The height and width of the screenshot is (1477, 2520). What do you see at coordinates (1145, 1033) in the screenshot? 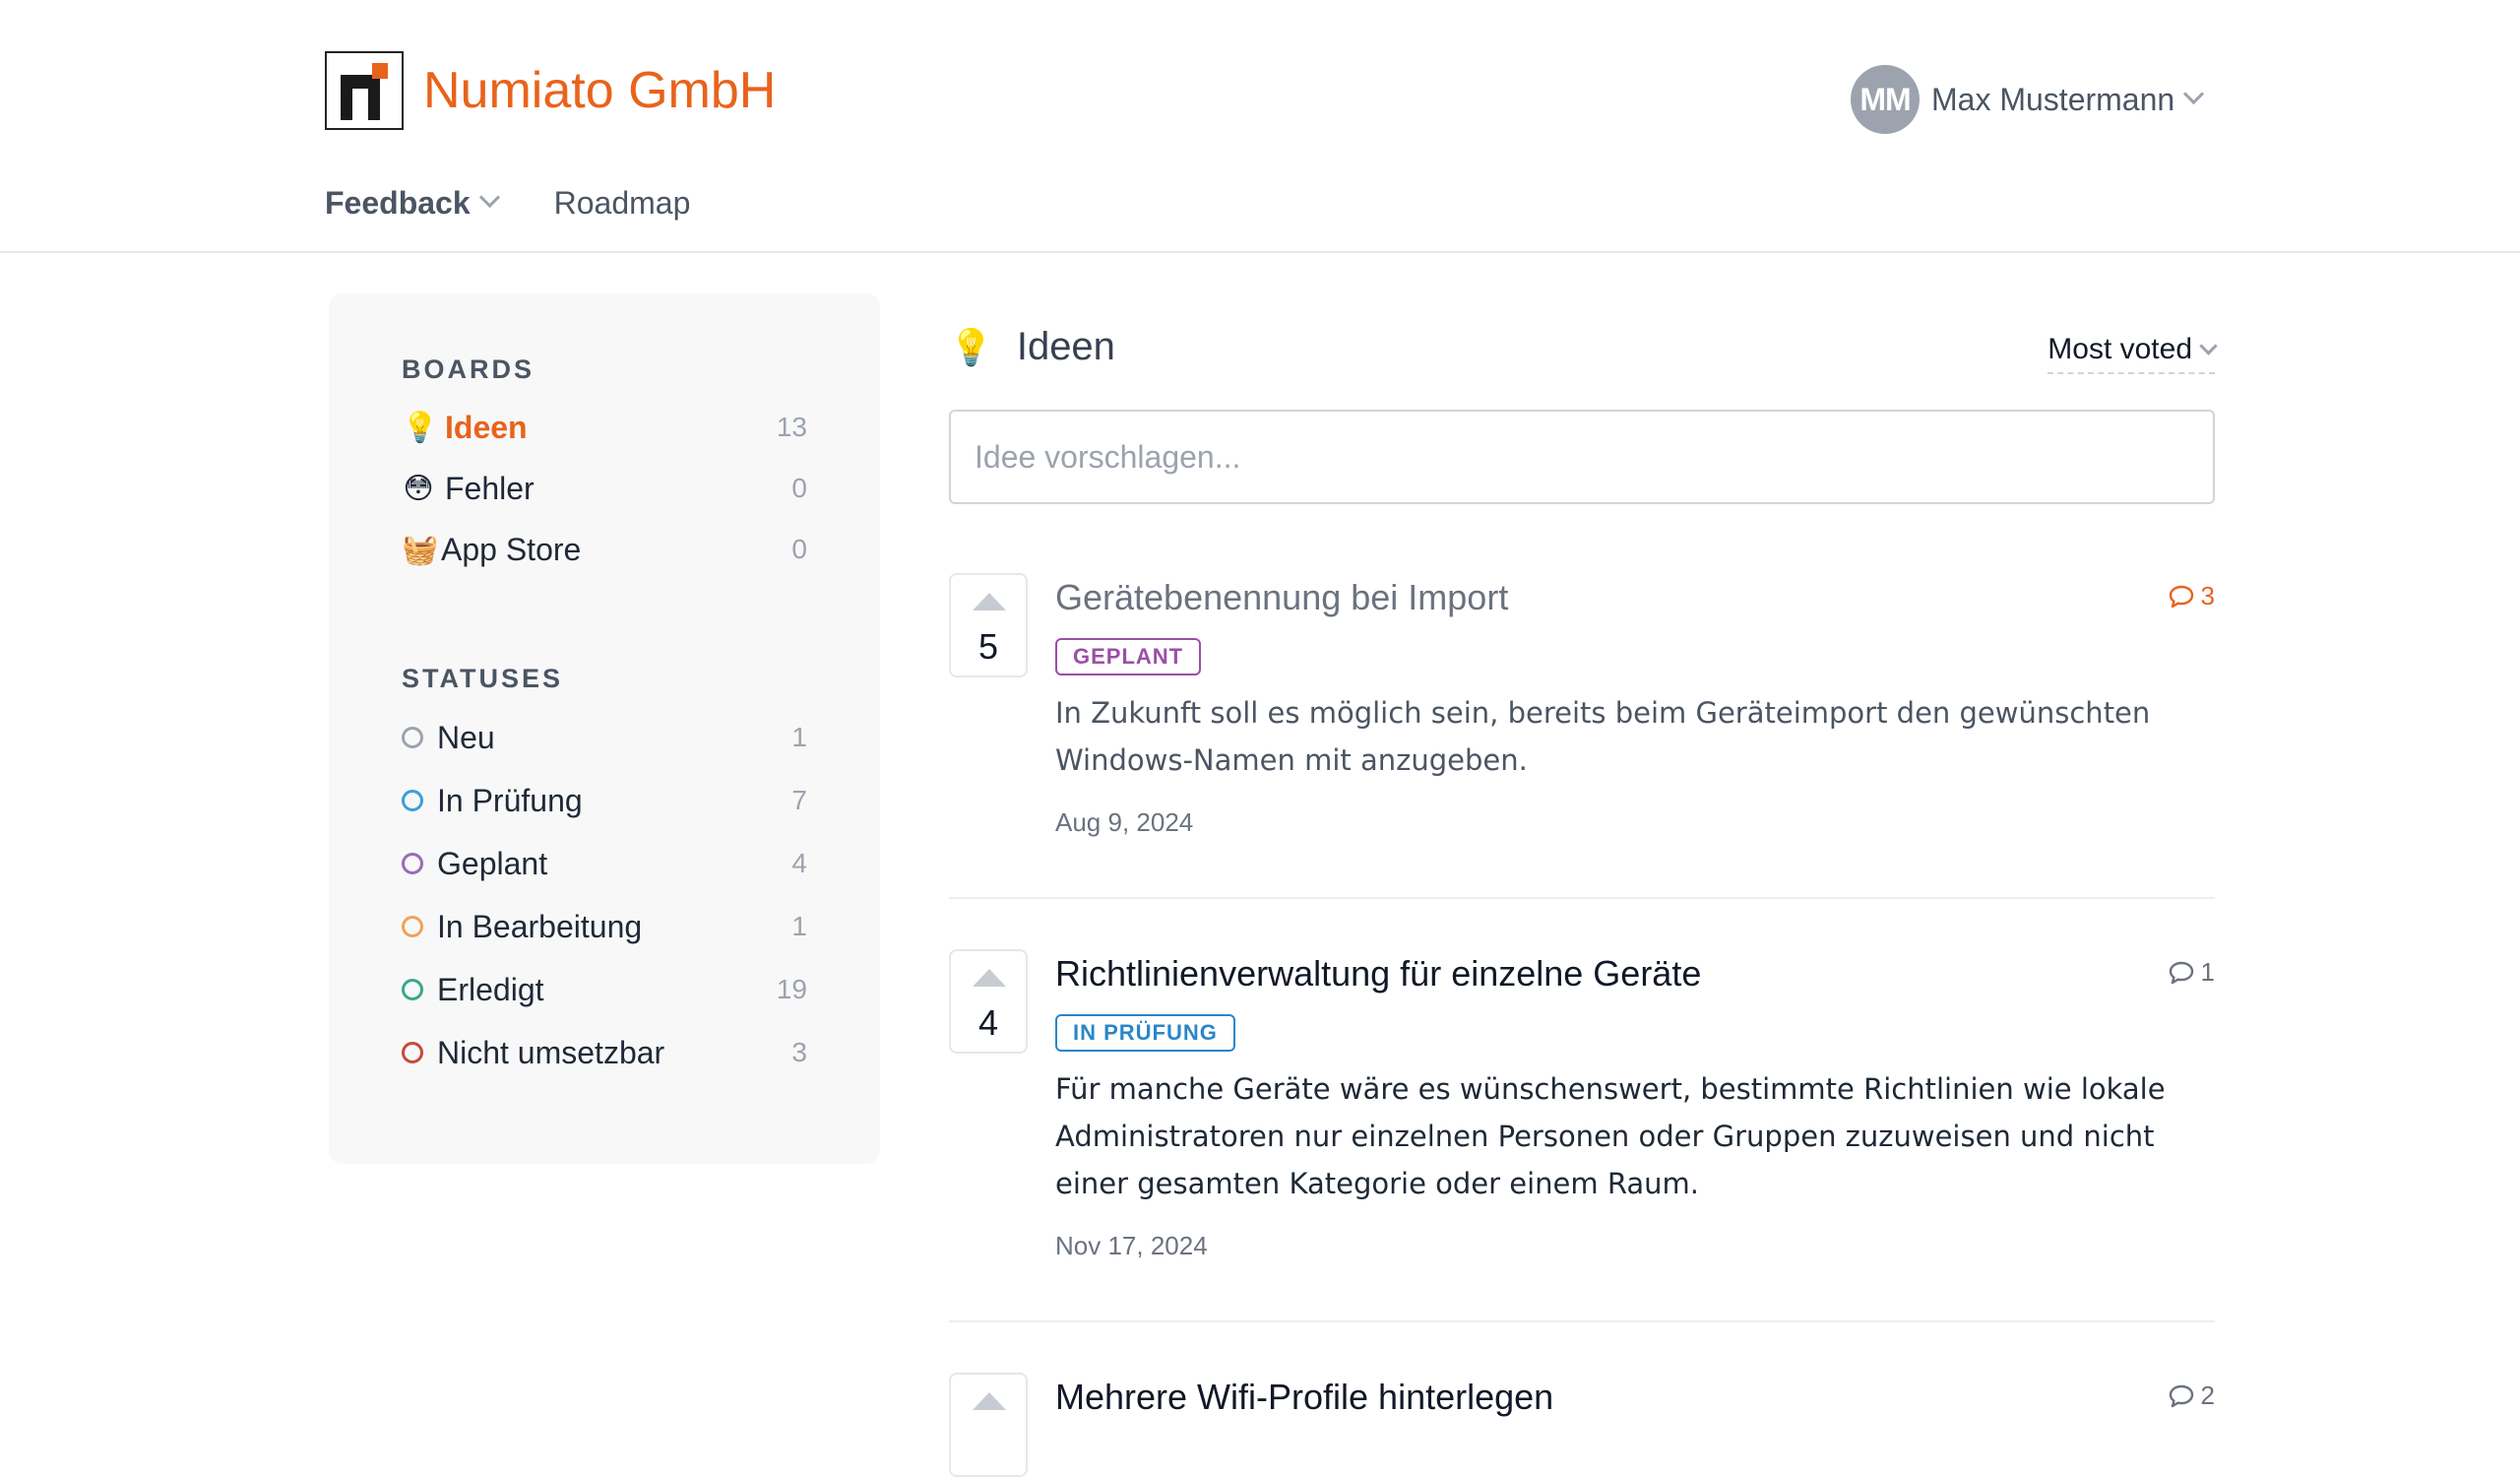
I see `status-badge: IN PRÜFUNG` at bounding box center [1145, 1033].